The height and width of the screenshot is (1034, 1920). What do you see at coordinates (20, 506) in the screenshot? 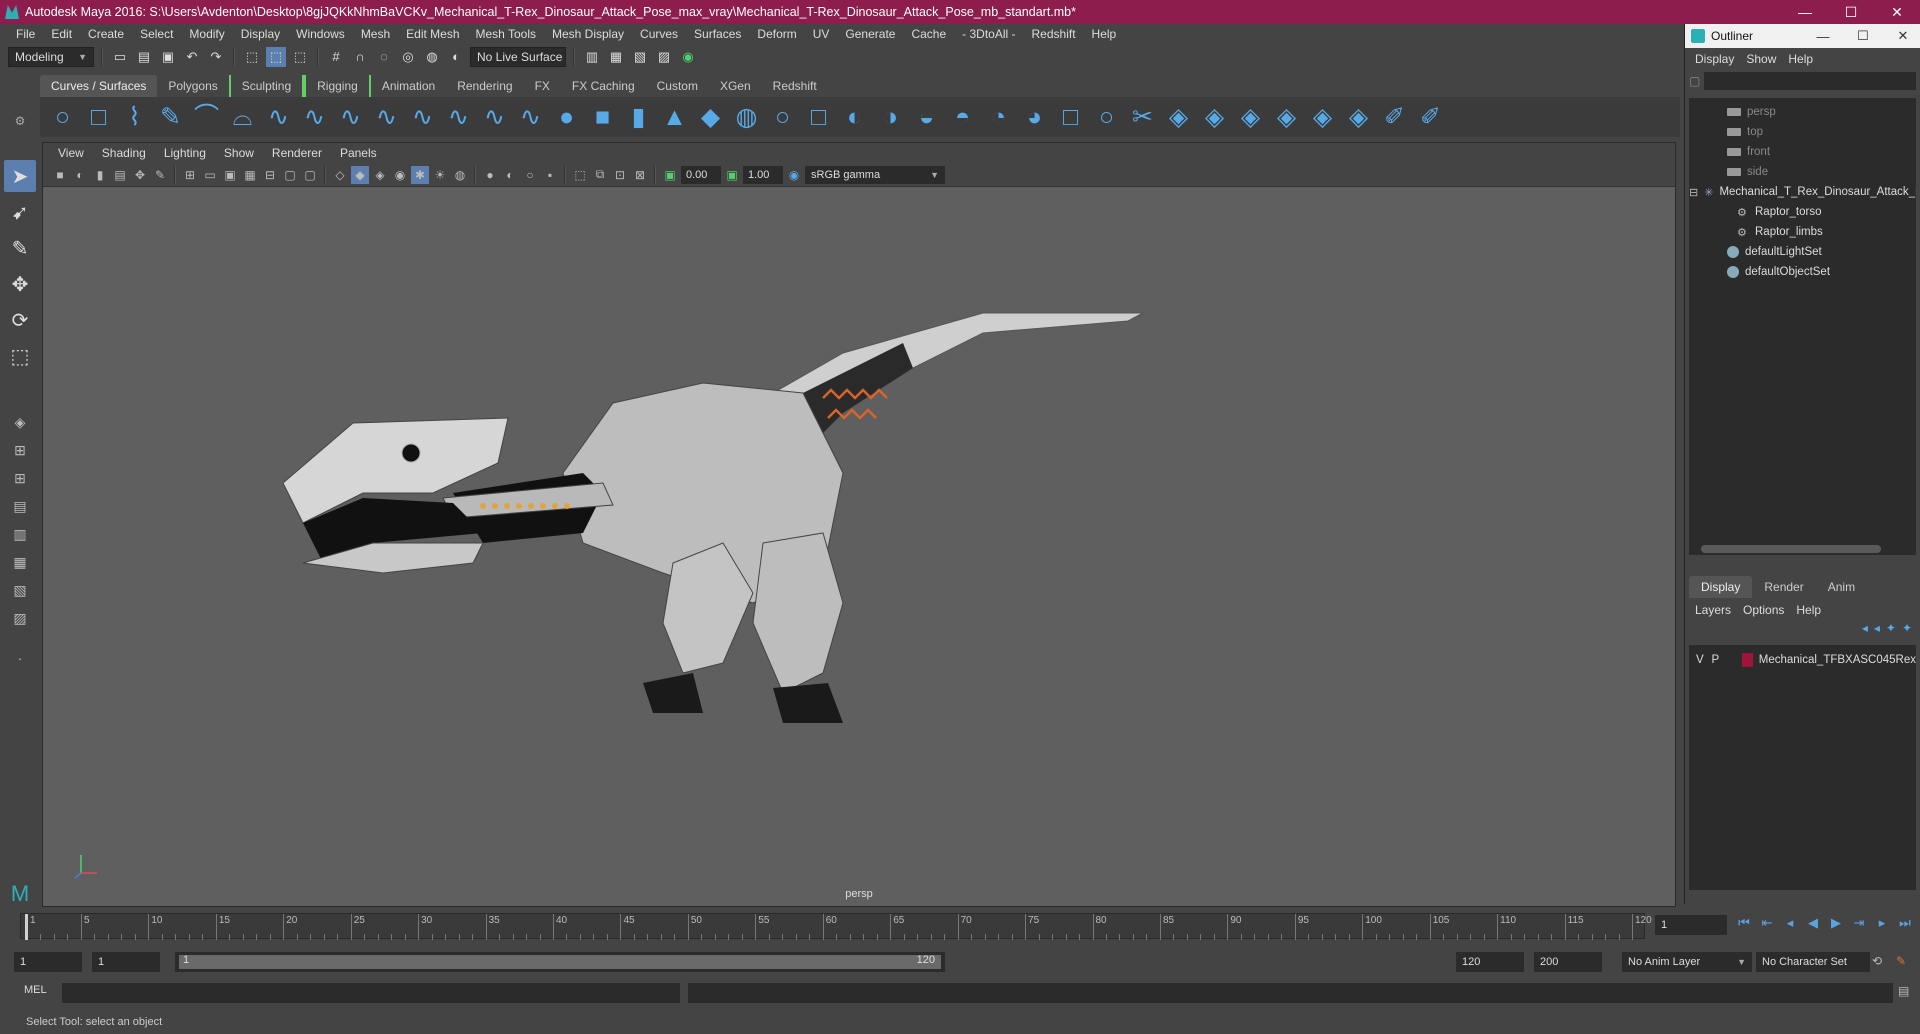
I see `outliner-layout-icon: ▤` at bounding box center [20, 506].